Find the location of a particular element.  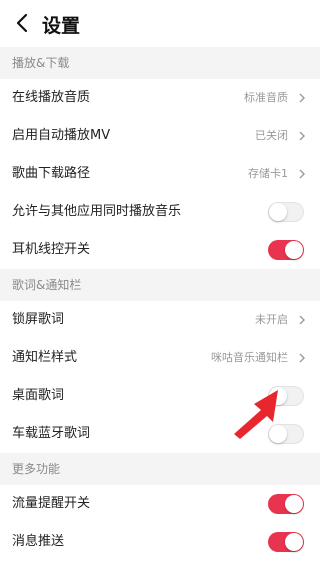

header-bar: 设置 is located at coordinates (160, 23).